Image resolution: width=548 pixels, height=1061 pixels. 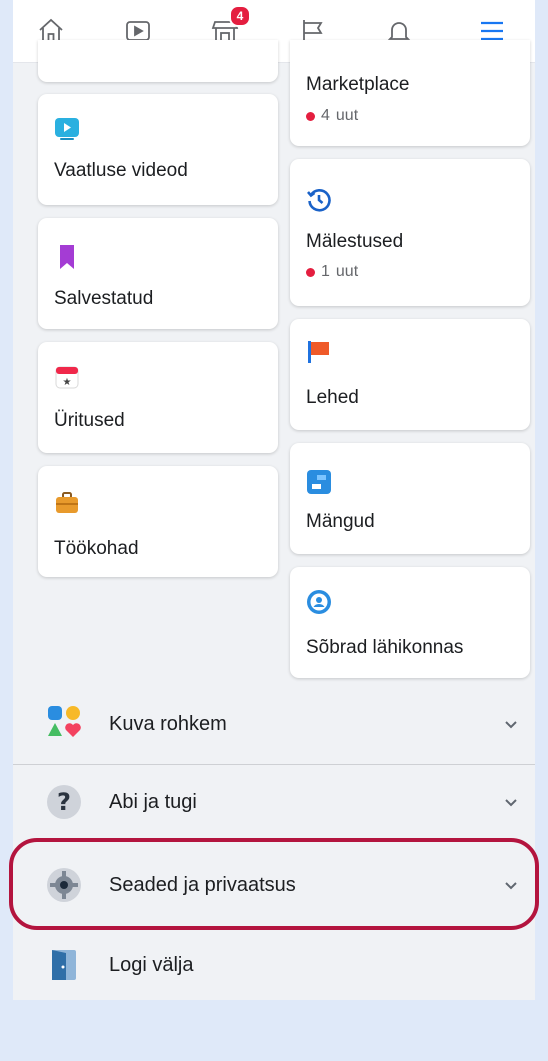 What do you see at coordinates (274, 802) in the screenshot?
I see `help-support-row: ? Abi ja tugi` at bounding box center [274, 802].